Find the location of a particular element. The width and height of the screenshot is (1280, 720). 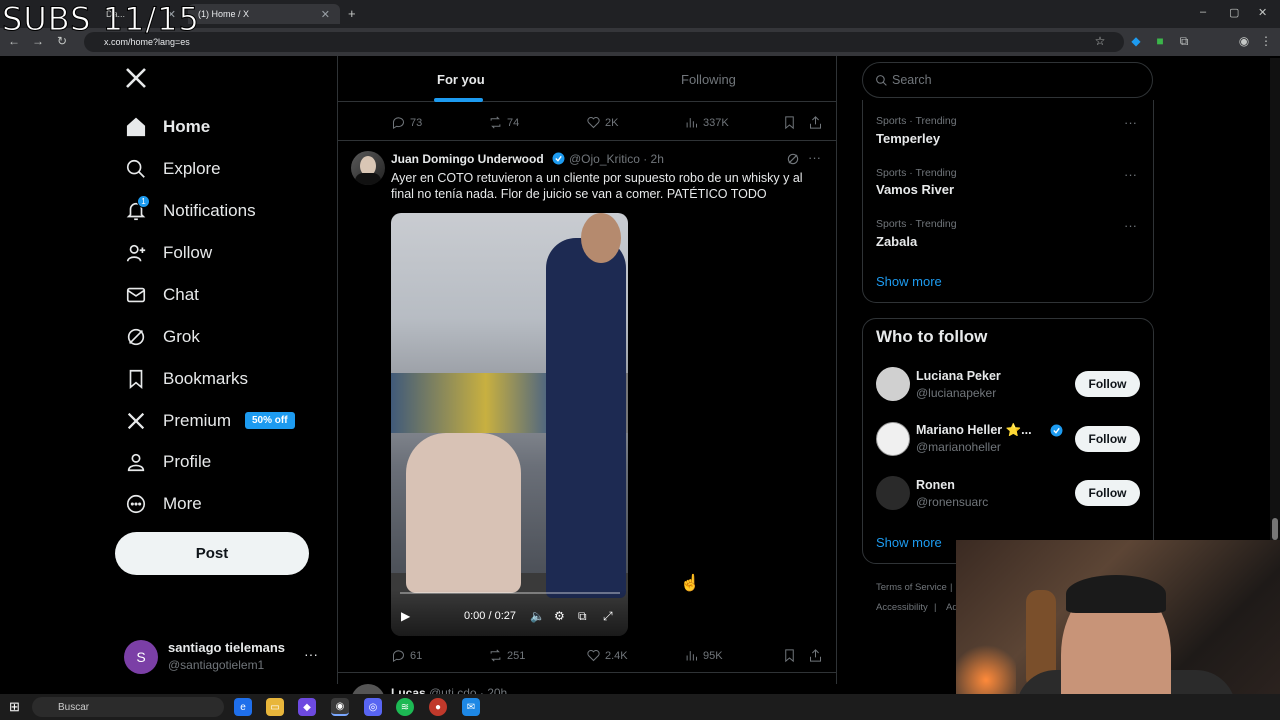

account-more-button: ··· is located at coordinates (311, 654).